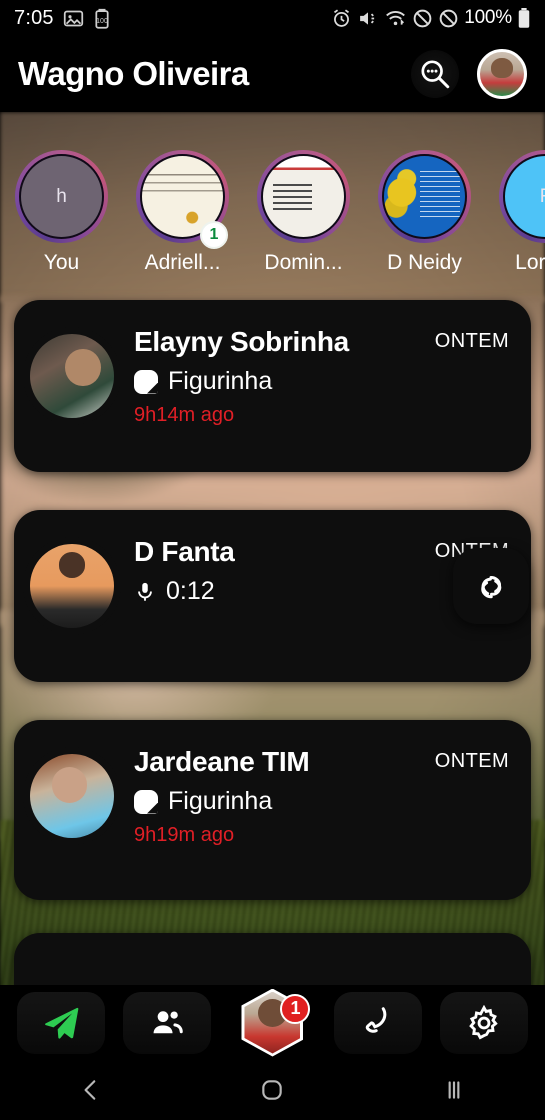  What do you see at coordinates (61, 262) in the screenshot?
I see `story-label: You` at bounding box center [61, 262].